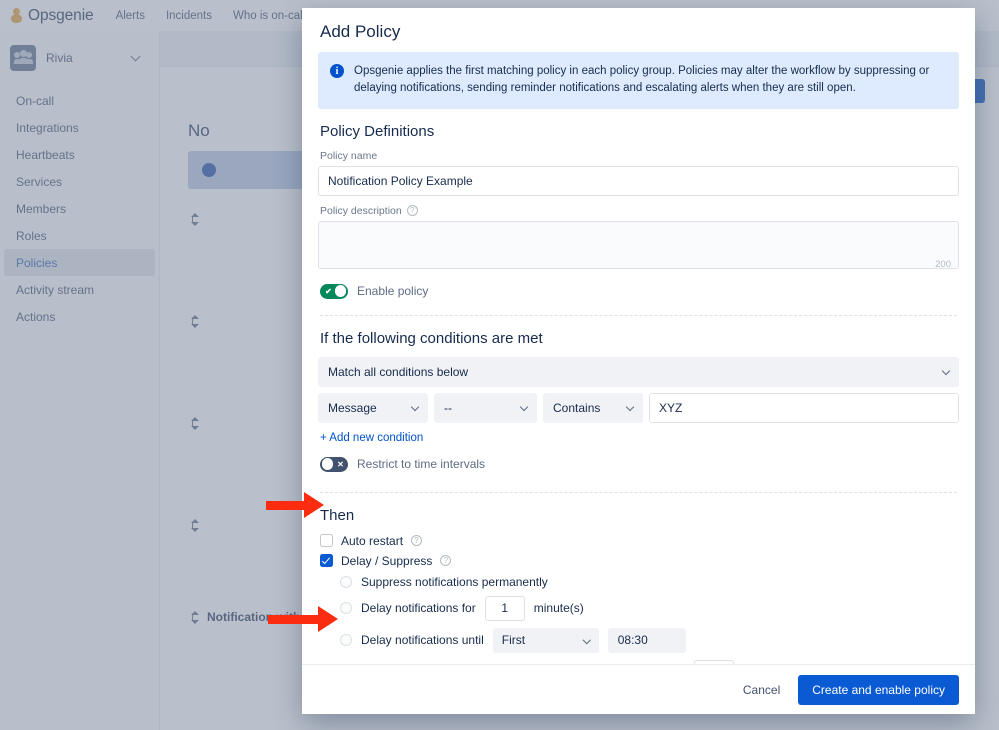  I want to click on delay-suppress-label: Delay / Suppress, so click(387, 560).